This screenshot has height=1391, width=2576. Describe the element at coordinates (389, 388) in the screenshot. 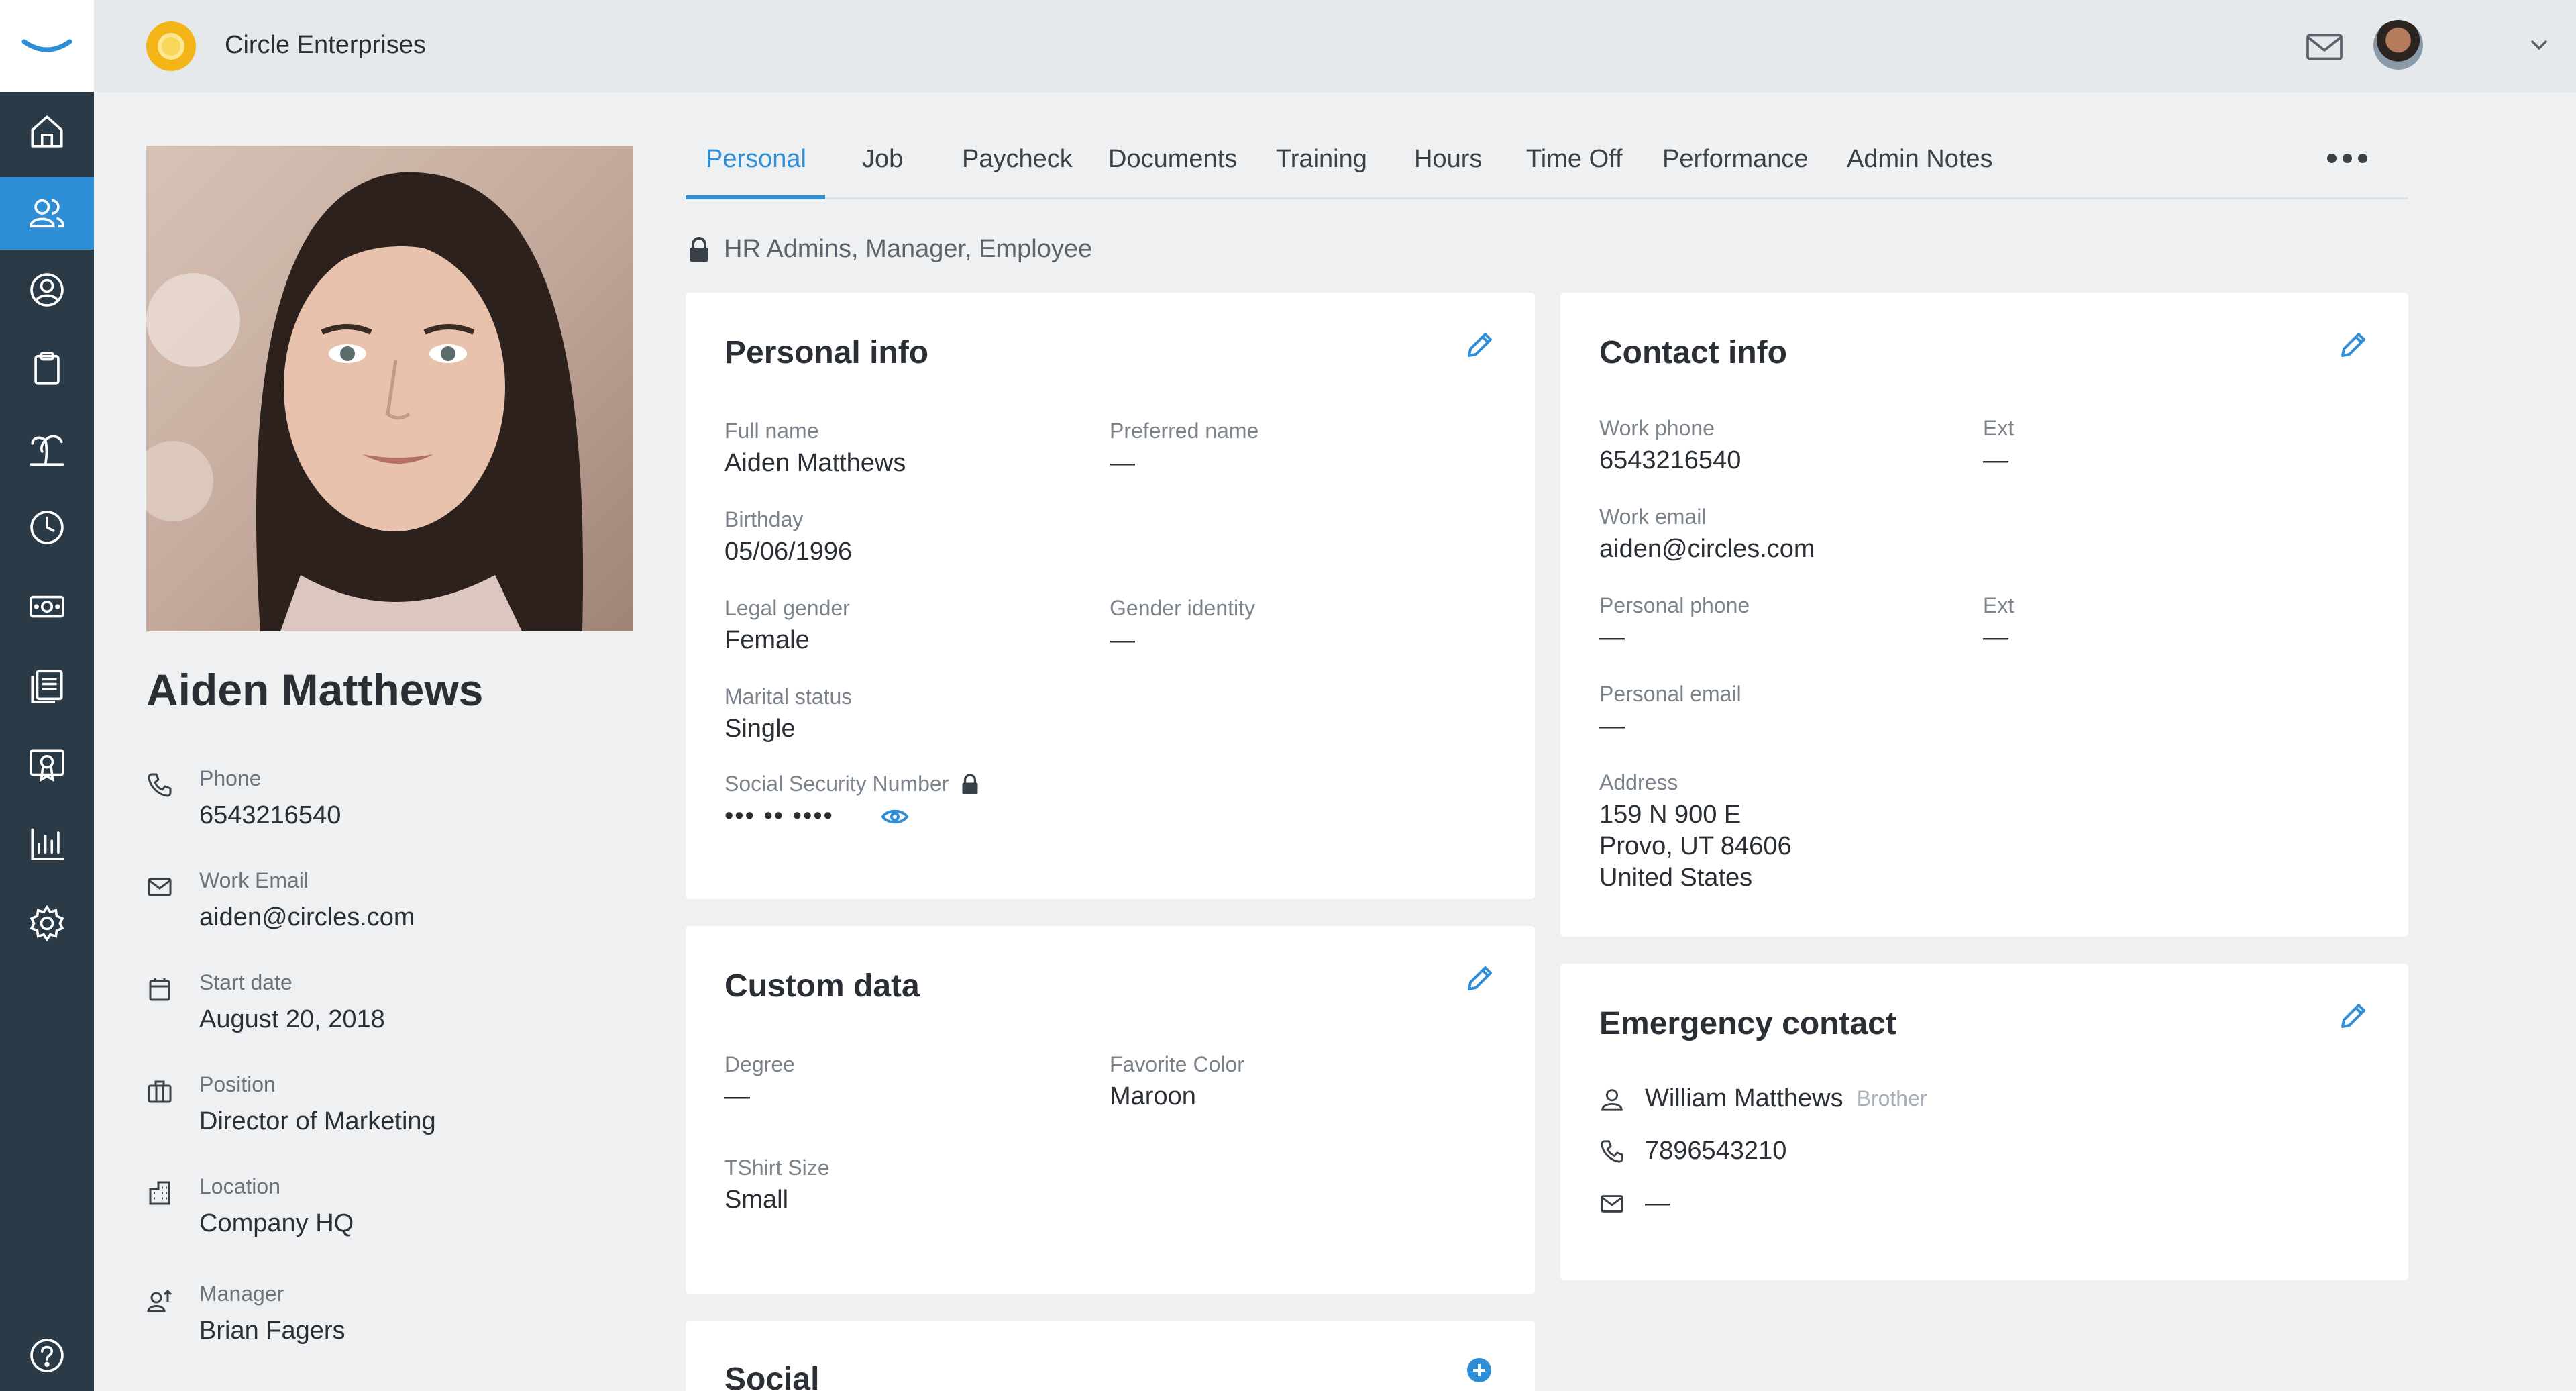

I see `profile-photo` at that location.